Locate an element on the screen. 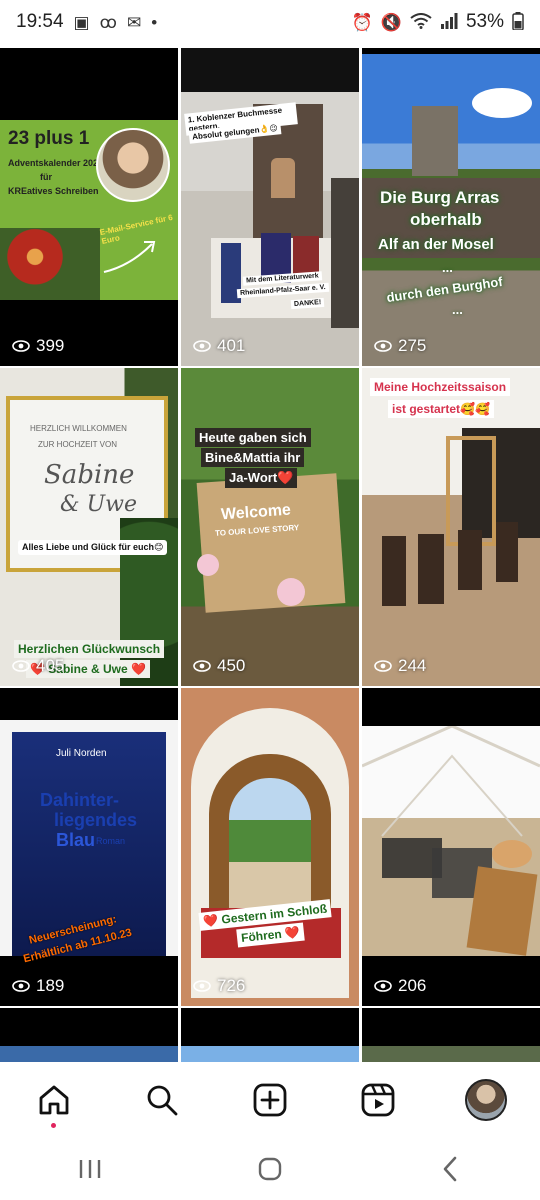  system-navigation is located at coordinates (270, 1169).